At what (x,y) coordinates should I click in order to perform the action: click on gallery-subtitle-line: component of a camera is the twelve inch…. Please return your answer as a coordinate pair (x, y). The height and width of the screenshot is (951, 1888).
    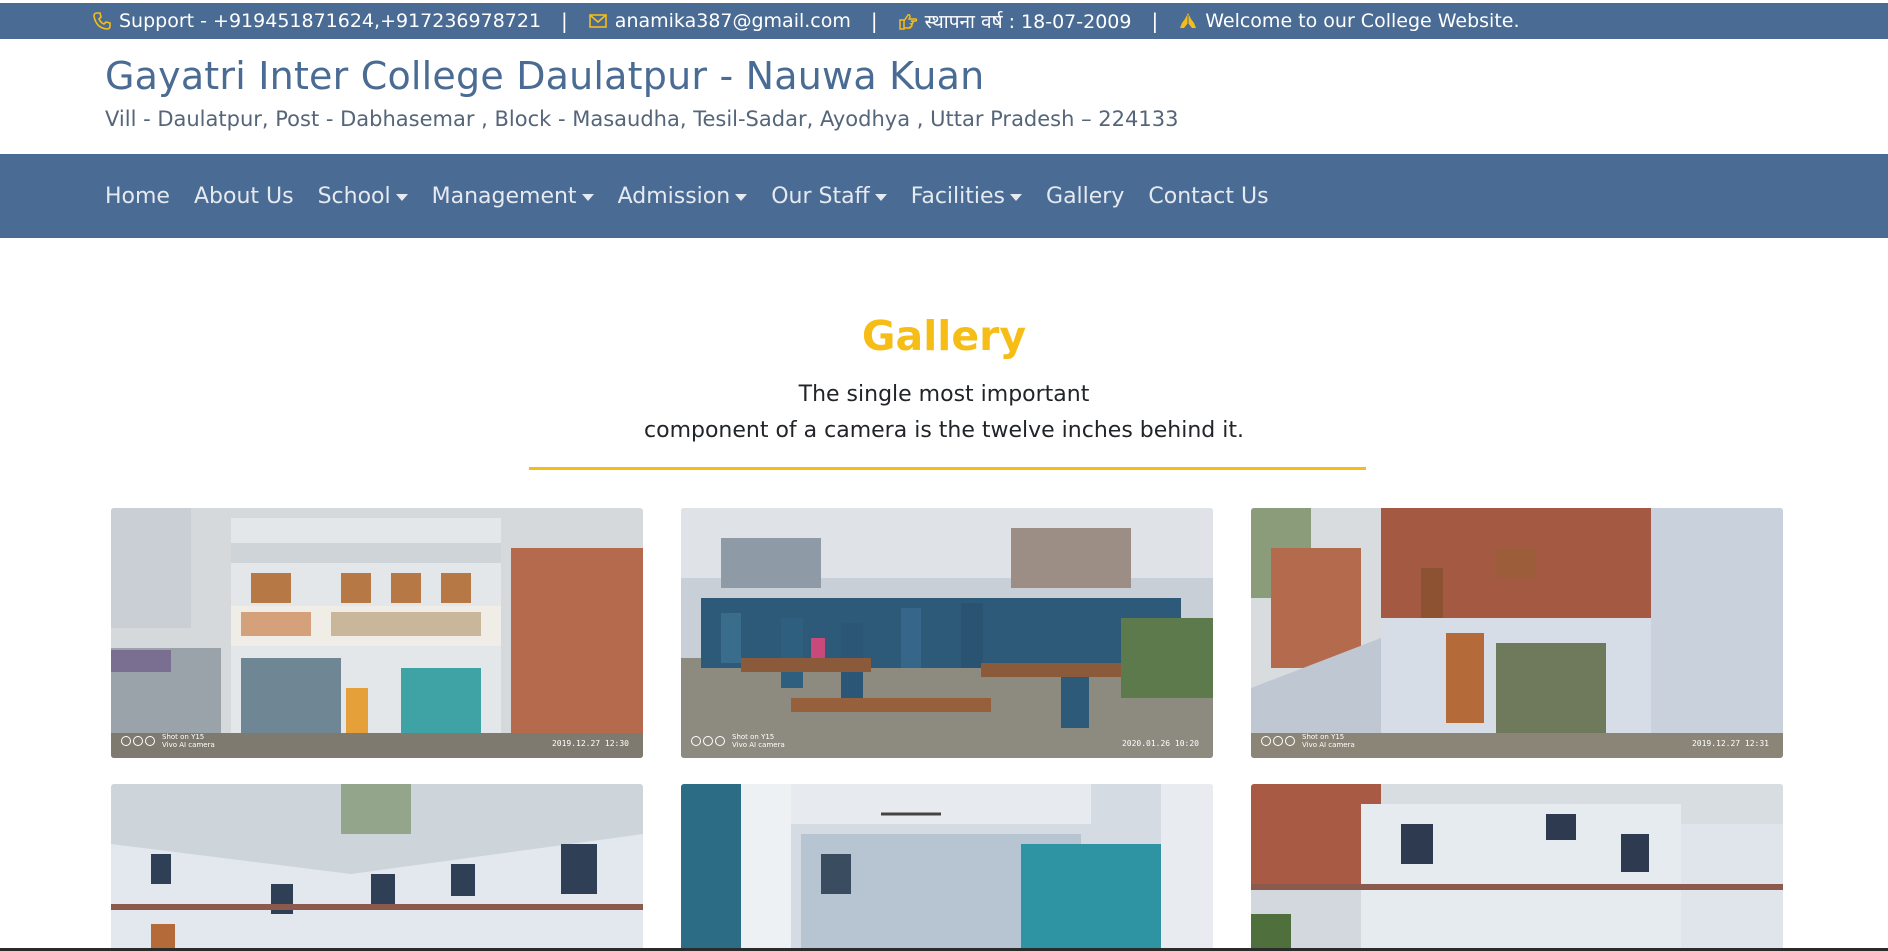
    Looking at the image, I should click on (944, 430).